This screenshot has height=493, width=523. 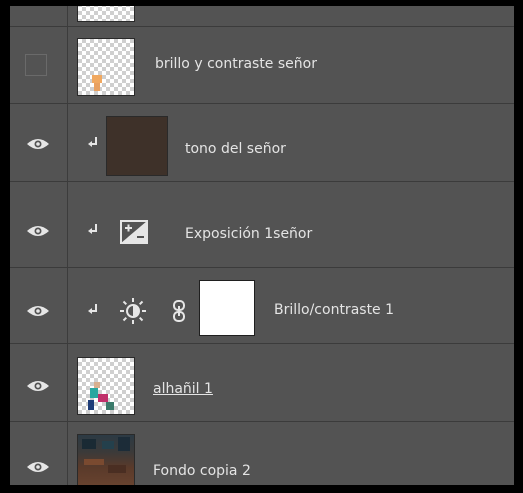 I want to click on link-icon, so click(x=179, y=311).